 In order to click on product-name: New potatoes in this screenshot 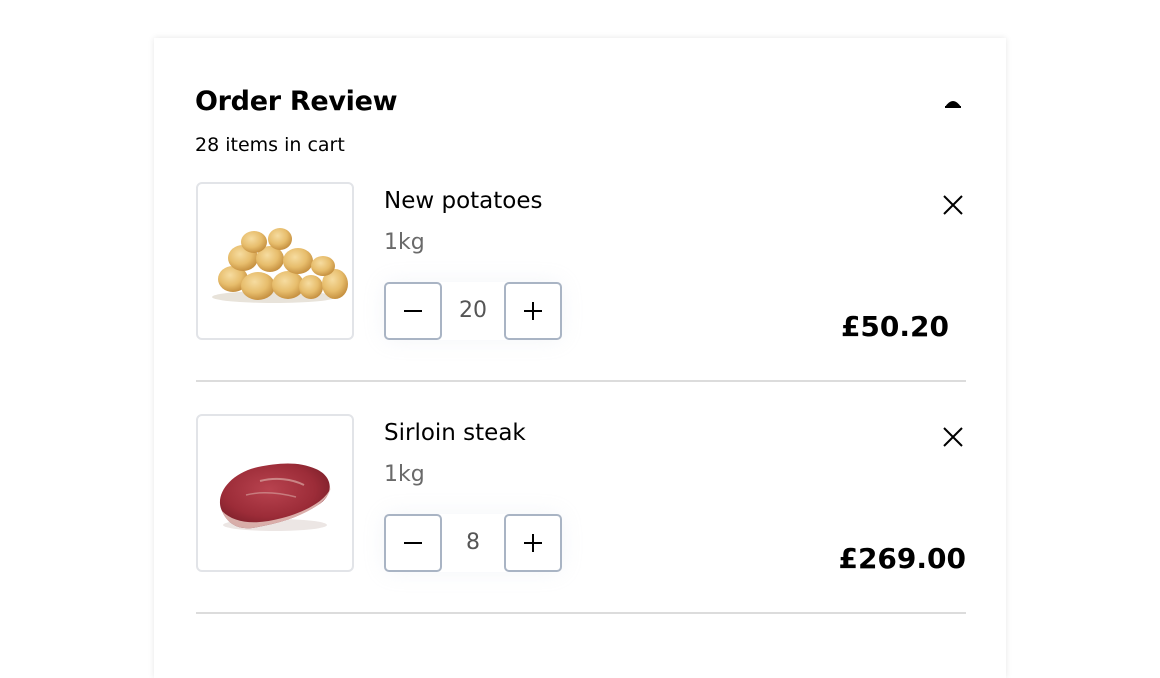, I will do `click(463, 201)`.